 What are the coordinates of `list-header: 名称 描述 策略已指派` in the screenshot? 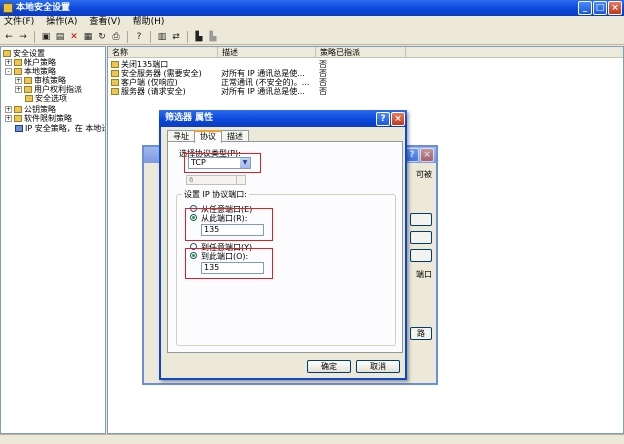 It's located at (365, 52).